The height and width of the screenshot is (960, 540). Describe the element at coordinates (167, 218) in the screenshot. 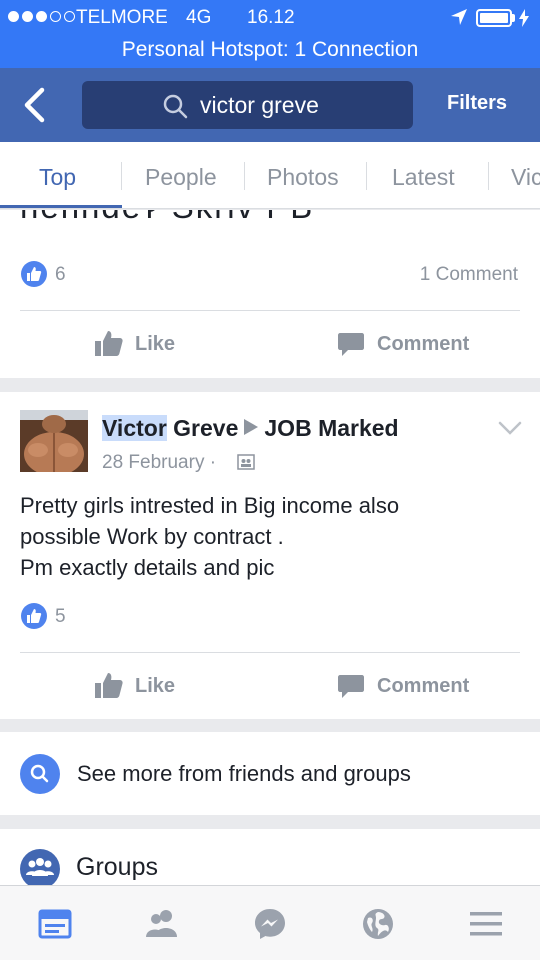

I see `post-text-cut: nenndeʔ Skriv PB` at that location.